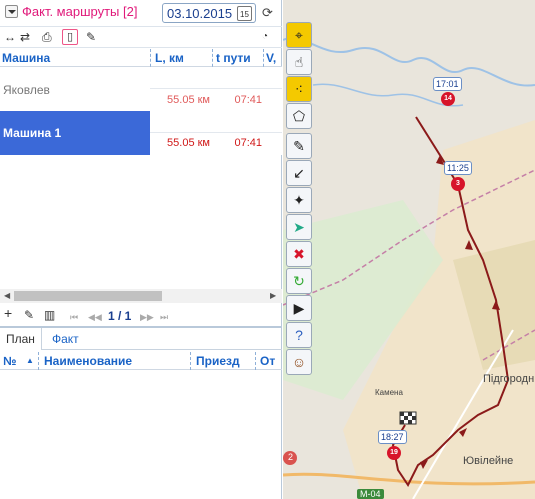  Describe the element at coordinates (88, 361) in the screenshot. I see `column-header-name: Наименование` at that location.